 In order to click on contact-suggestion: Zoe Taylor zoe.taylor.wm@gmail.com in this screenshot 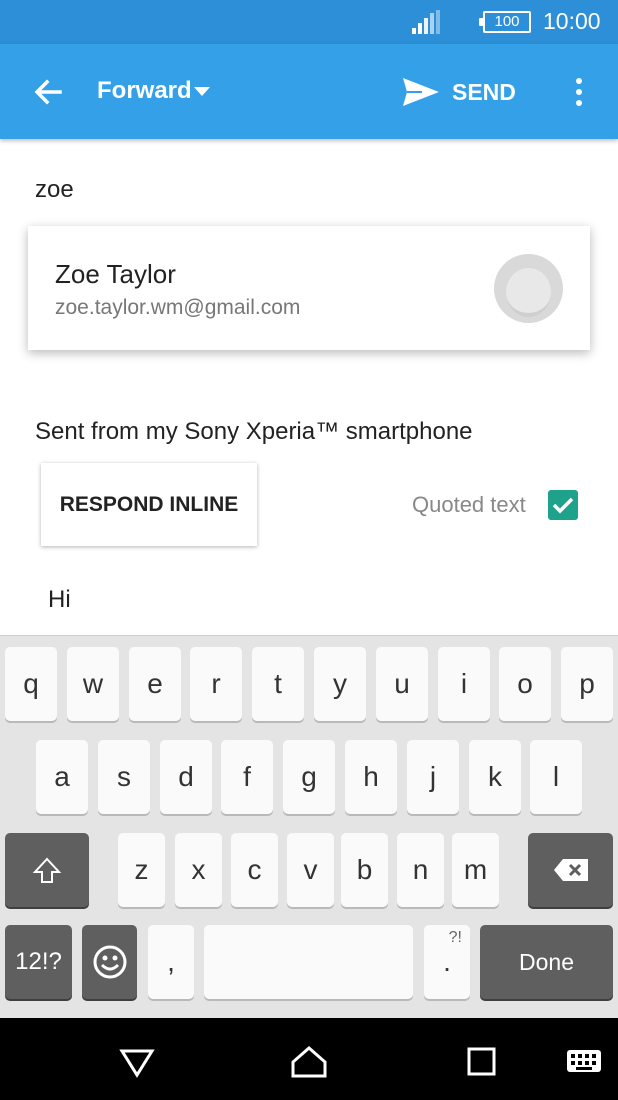, I will do `click(309, 288)`.